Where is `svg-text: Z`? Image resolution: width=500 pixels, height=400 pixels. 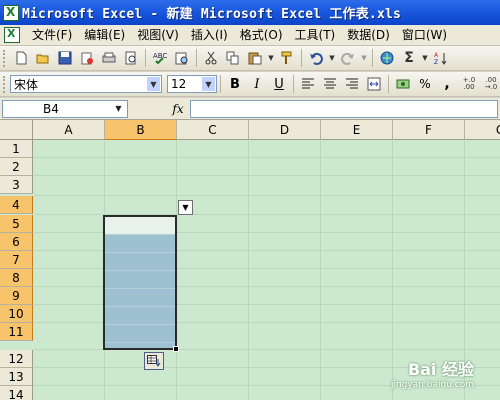 svg-text: Z is located at coordinates (436, 62).